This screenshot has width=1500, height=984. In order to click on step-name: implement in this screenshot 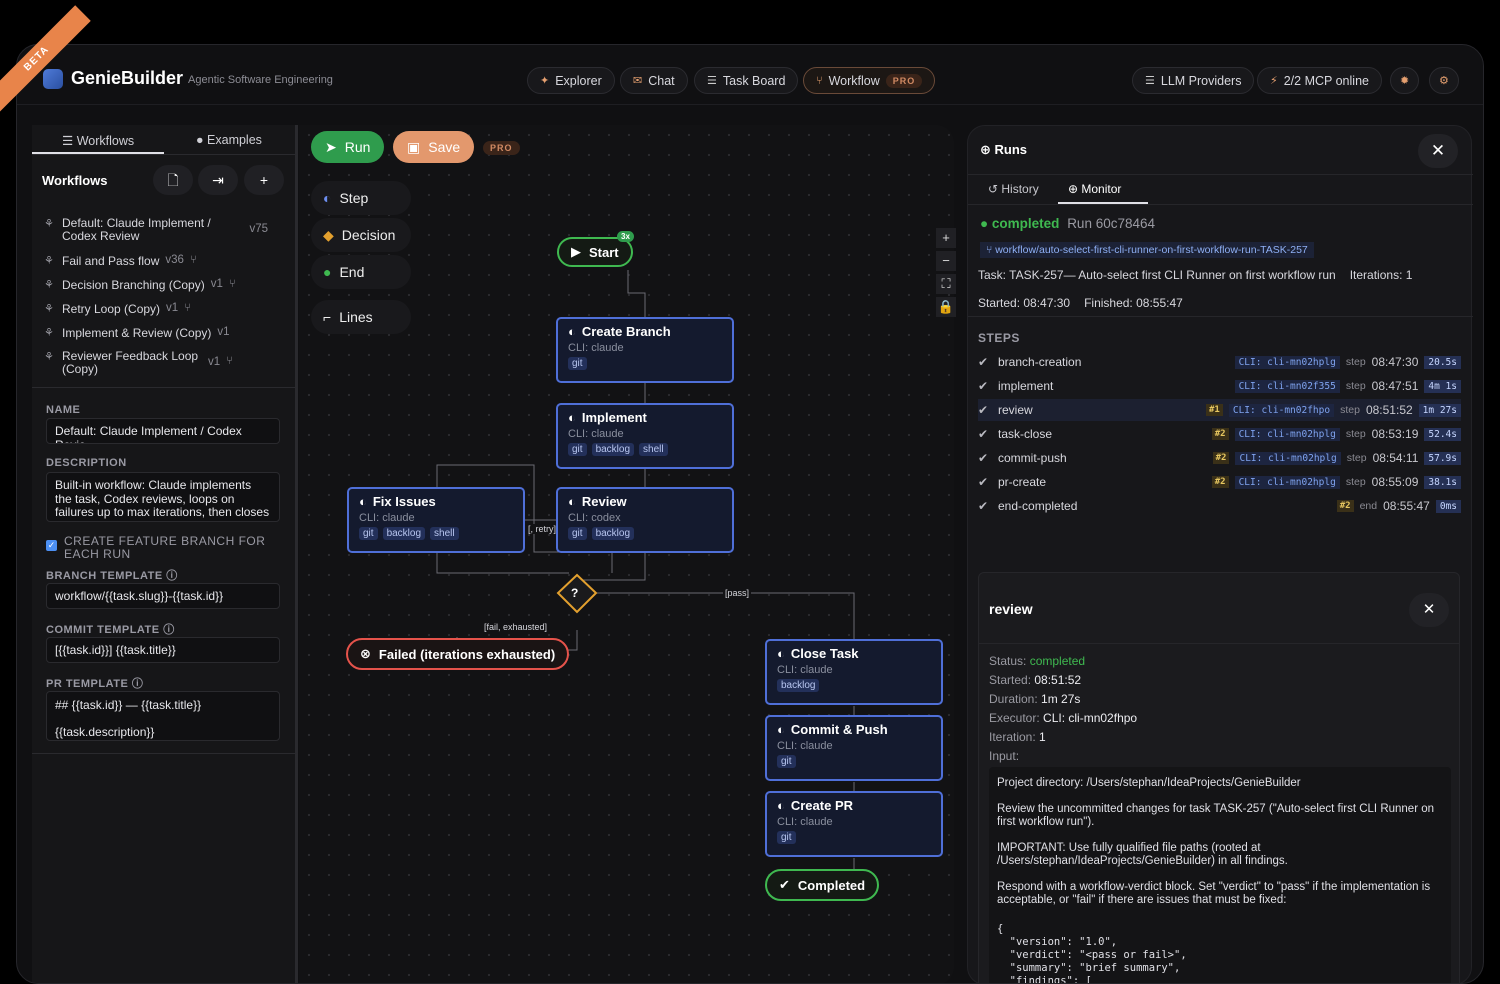, I will do `click(1026, 386)`.